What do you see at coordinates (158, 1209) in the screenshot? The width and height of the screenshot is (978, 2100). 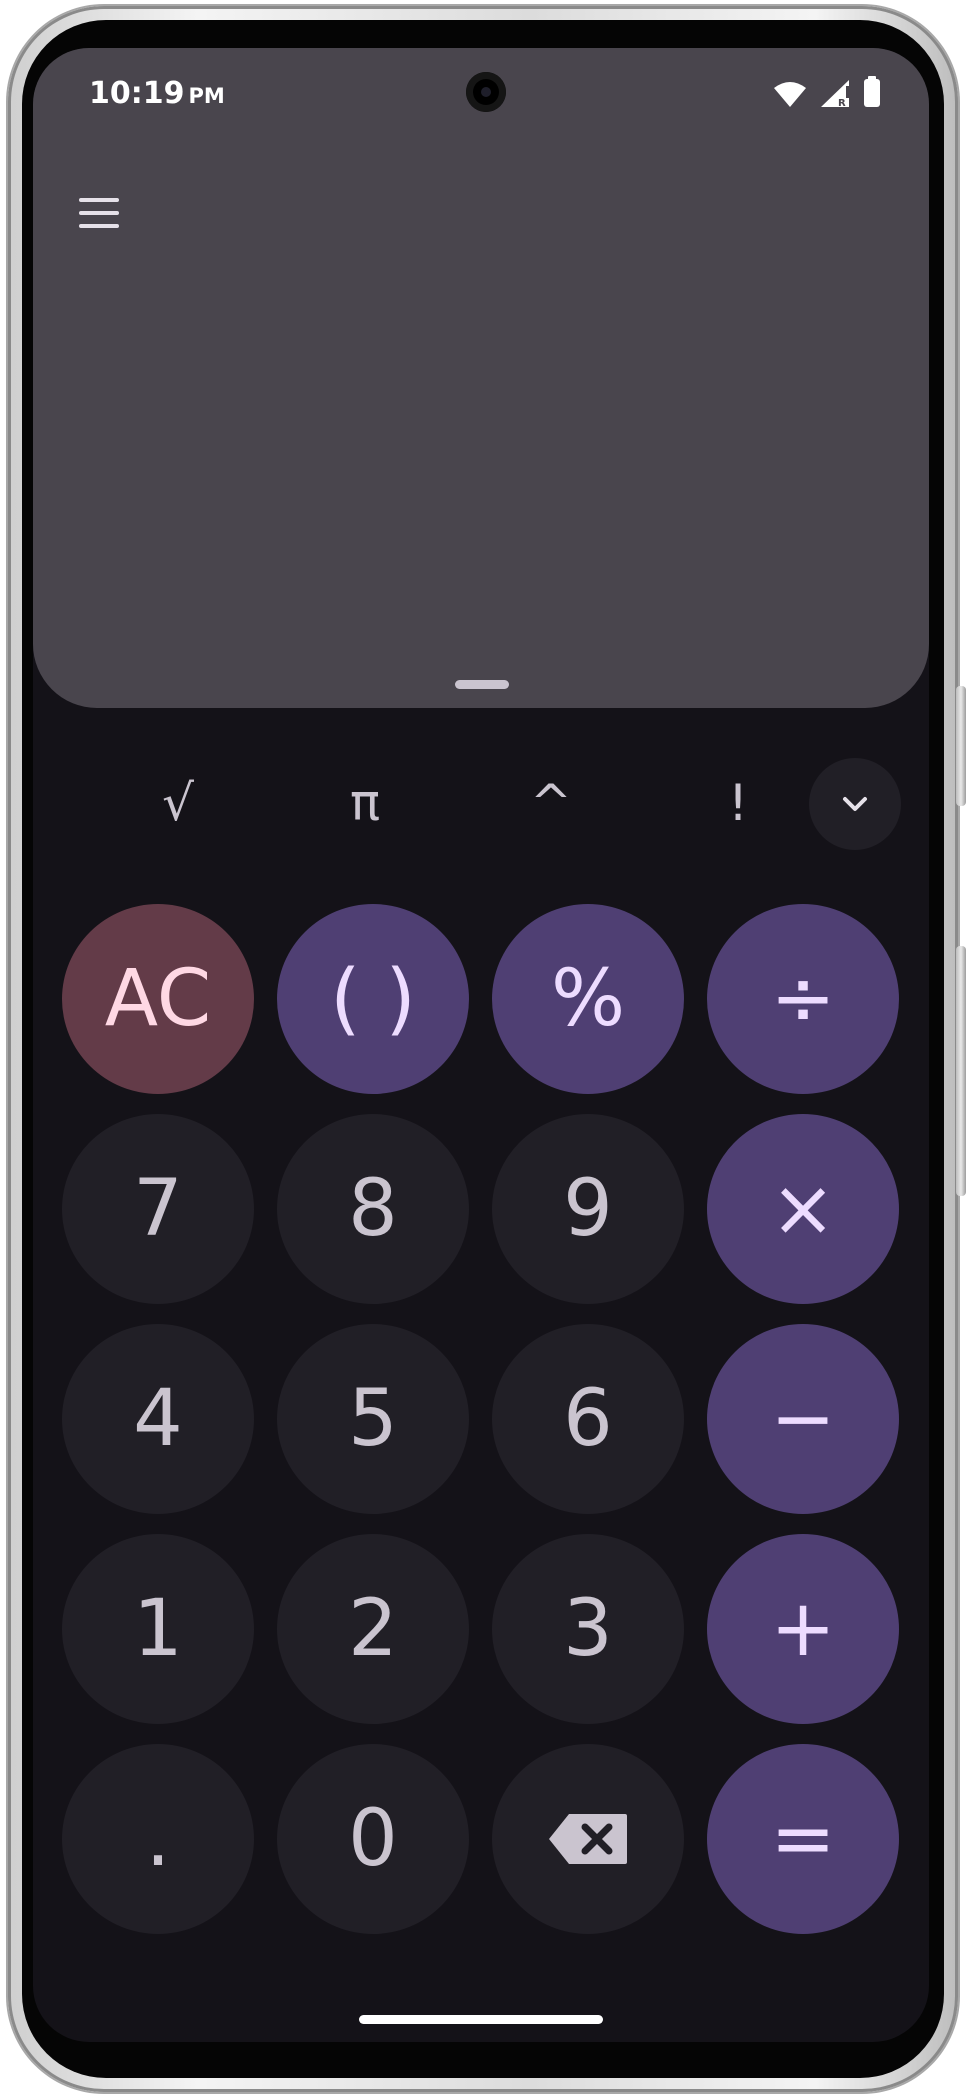 I see `digit-7-button: 7` at bounding box center [158, 1209].